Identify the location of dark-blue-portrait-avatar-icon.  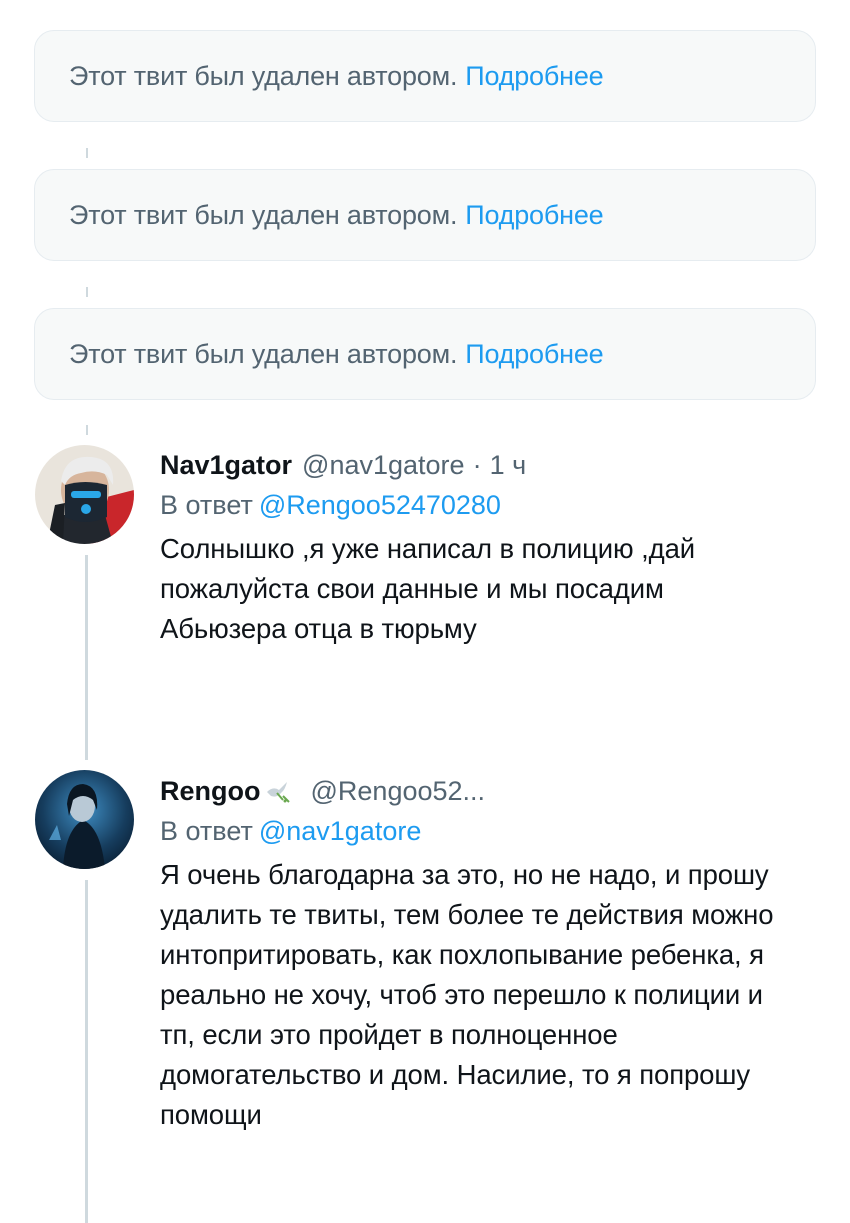
(84, 819).